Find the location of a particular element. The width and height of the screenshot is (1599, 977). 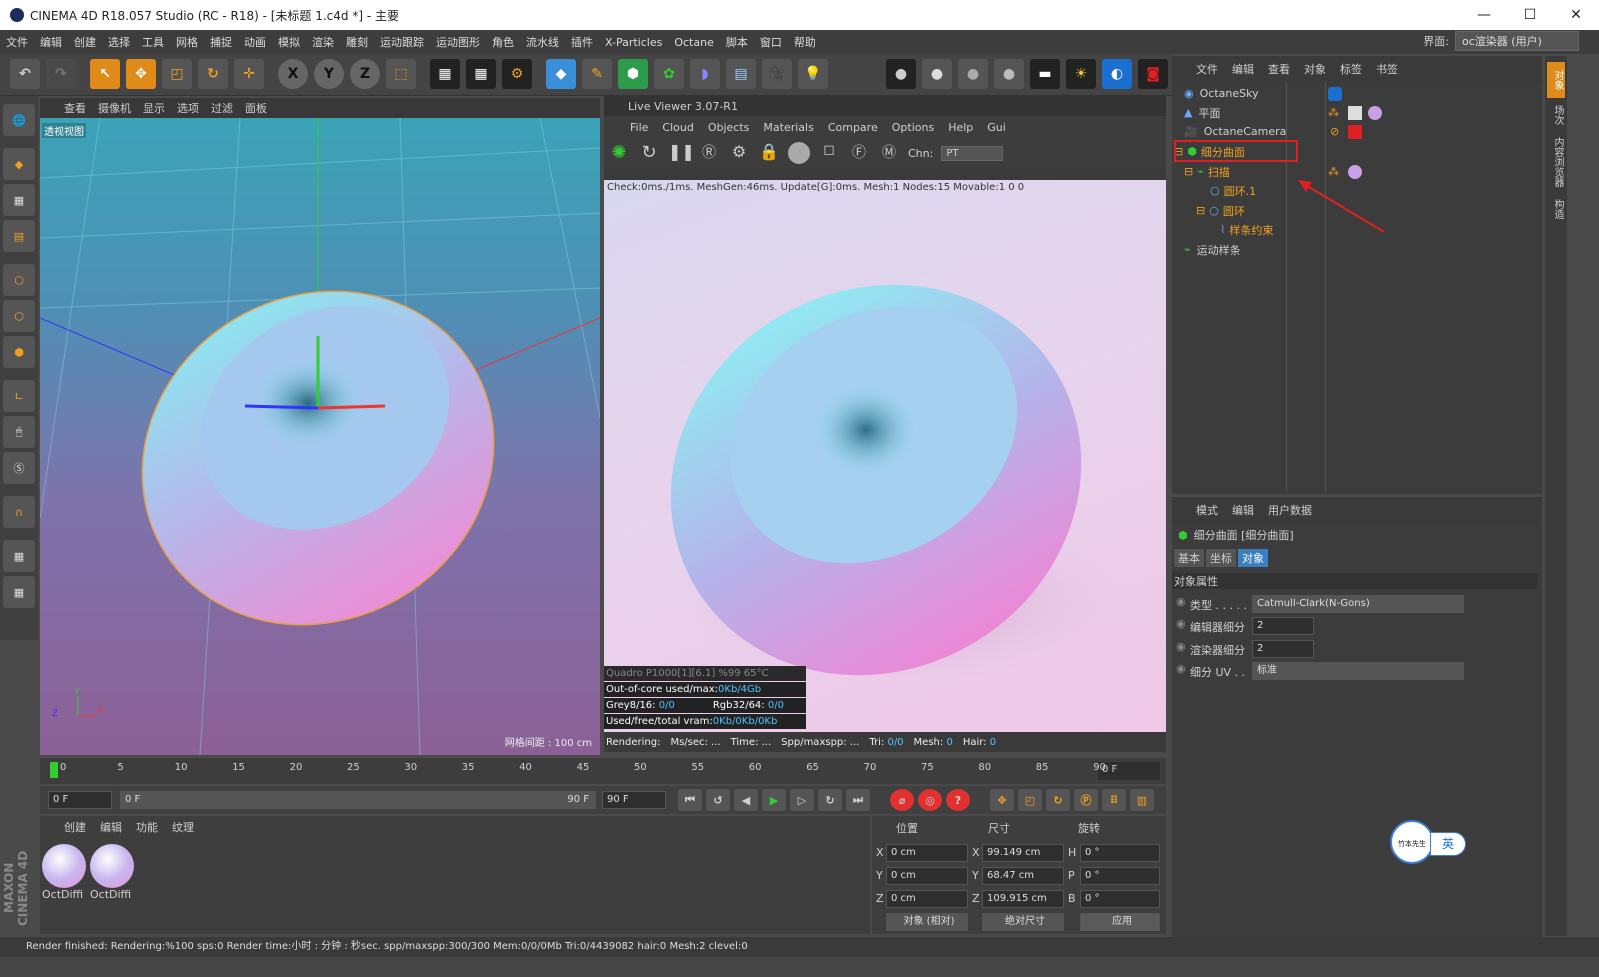

key-position-icon: ✥ is located at coordinates (1002, 800).